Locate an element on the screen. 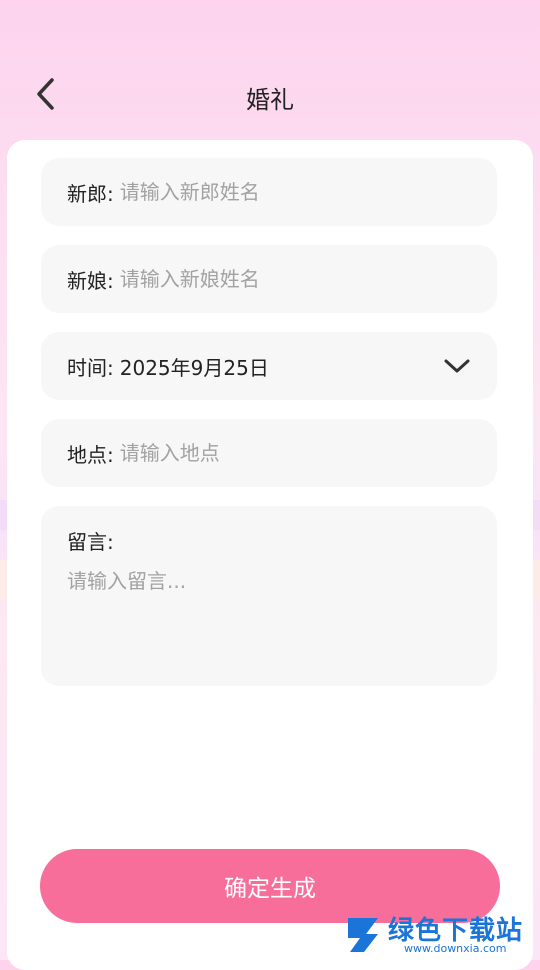 This screenshot has width=540, height=970. date-label: 时间: is located at coordinates (90, 367).